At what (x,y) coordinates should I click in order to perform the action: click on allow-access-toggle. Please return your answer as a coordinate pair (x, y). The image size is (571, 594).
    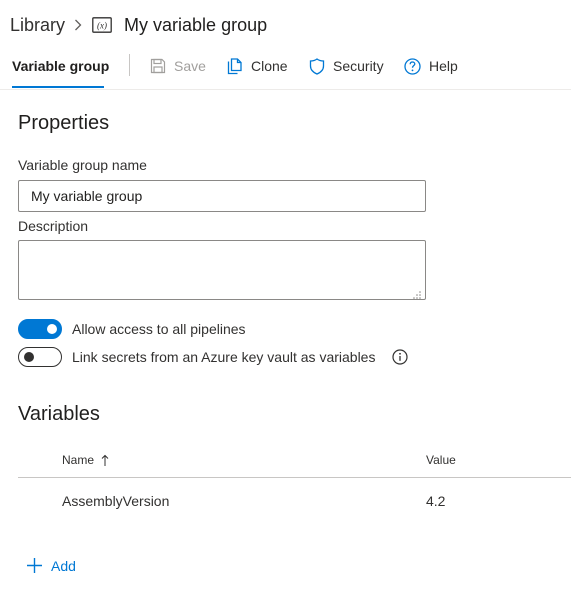
    Looking at the image, I should click on (40, 329).